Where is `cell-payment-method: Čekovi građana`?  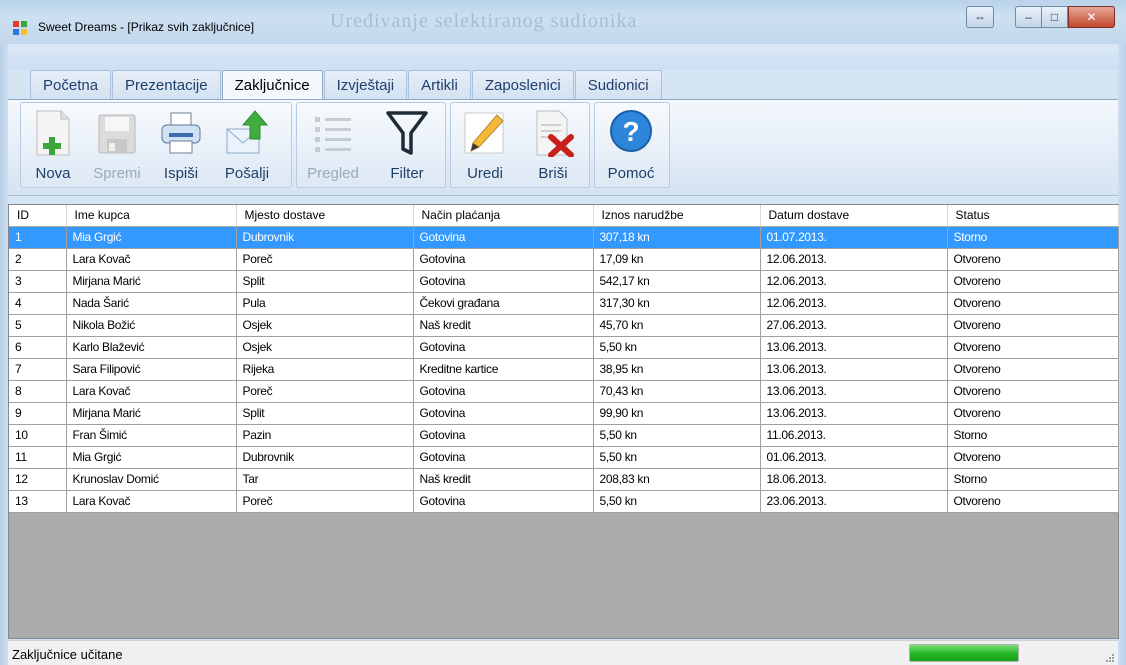
cell-payment-method: Čekovi građana is located at coordinates (503, 303).